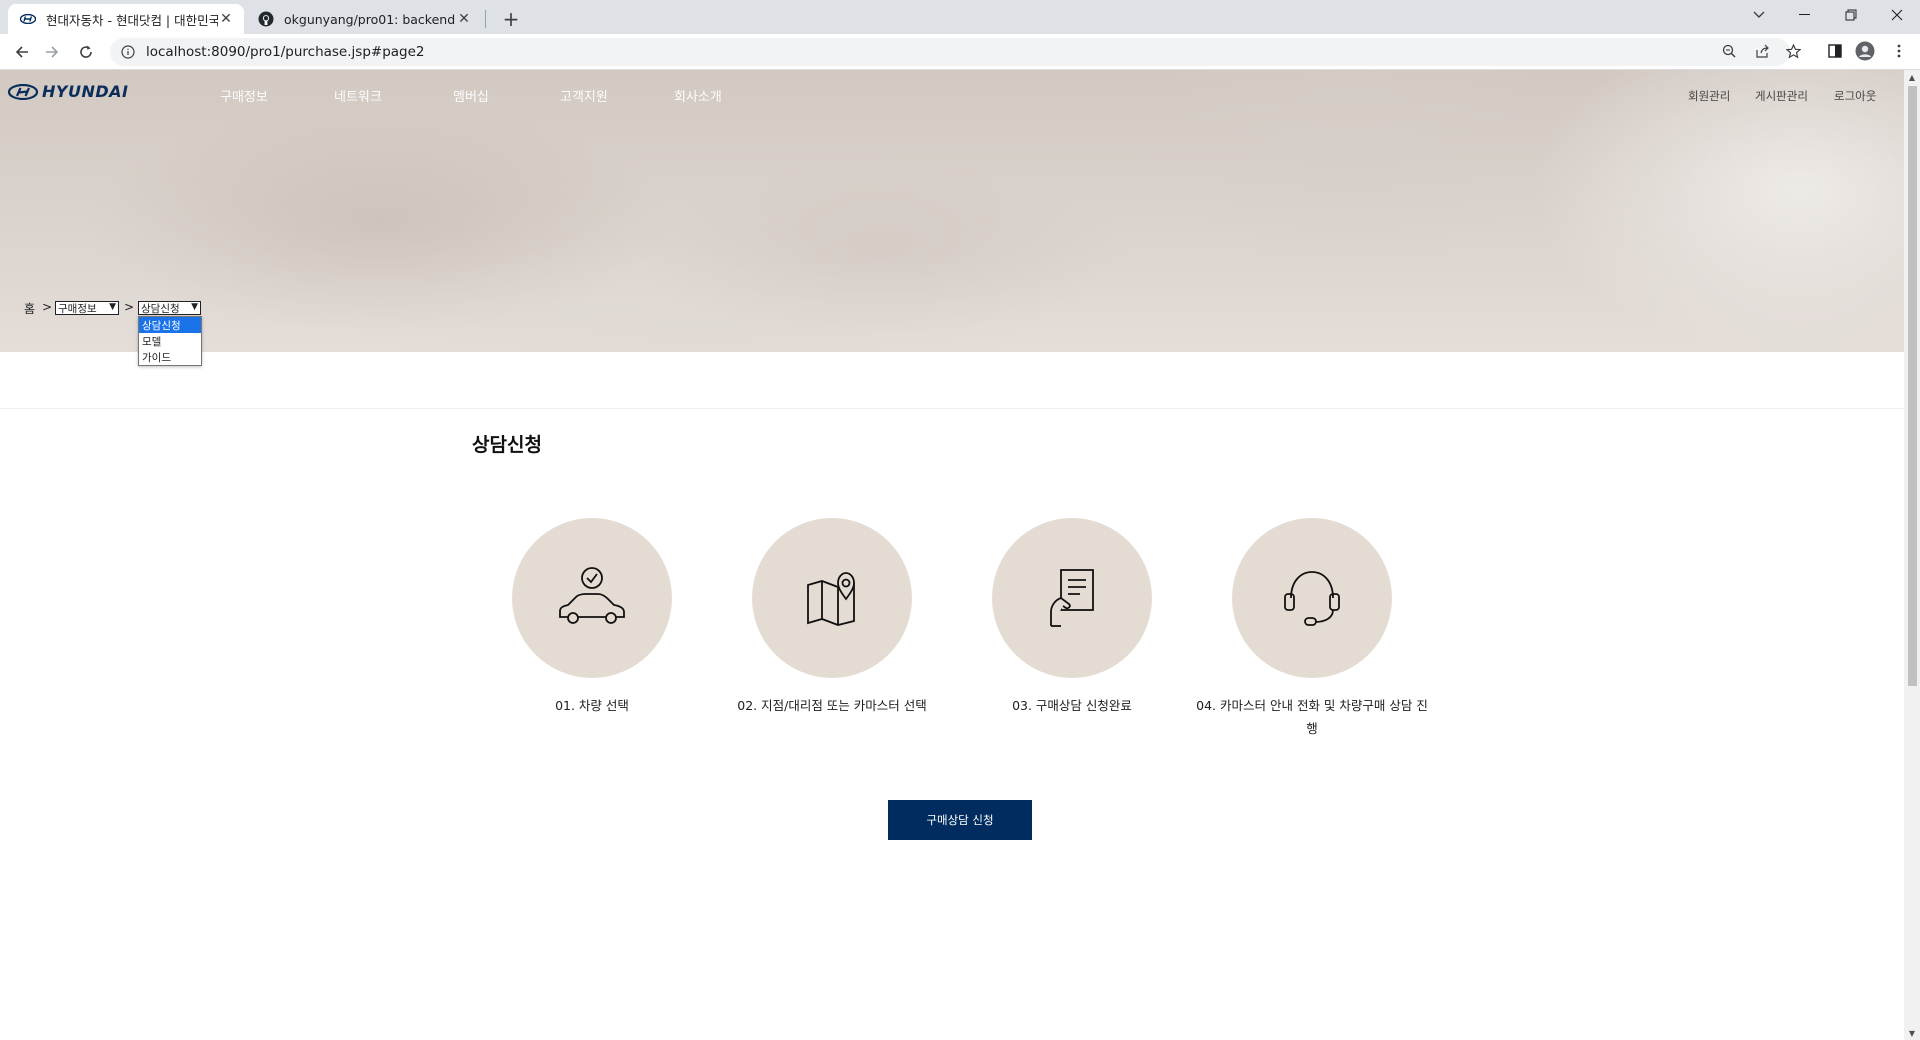 This screenshot has width=1920, height=1040. Describe the element at coordinates (160, 308) in the screenshot. I see `page-select-value: 상담신청` at that location.